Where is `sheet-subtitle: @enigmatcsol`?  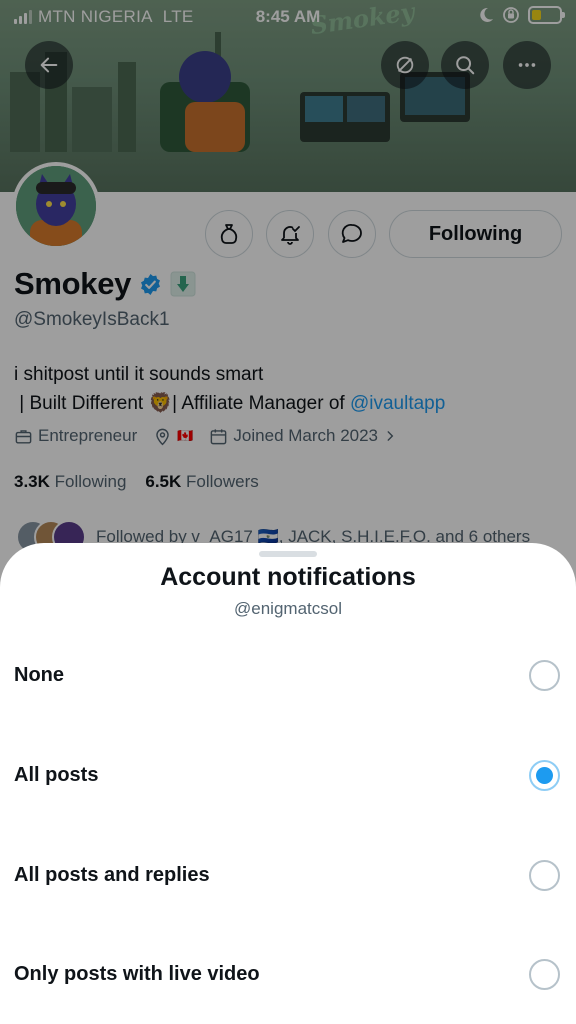 sheet-subtitle: @enigmatcsol is located at coordinates (288, 608).